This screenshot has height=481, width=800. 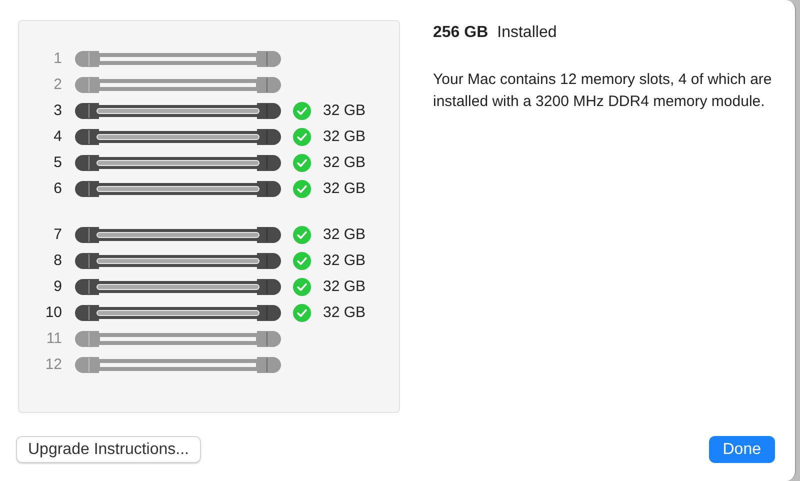 What do you see at coordinates (57, 260) in the screenshot?
I see `slot-number: 8` at bounding box center [57, 260].